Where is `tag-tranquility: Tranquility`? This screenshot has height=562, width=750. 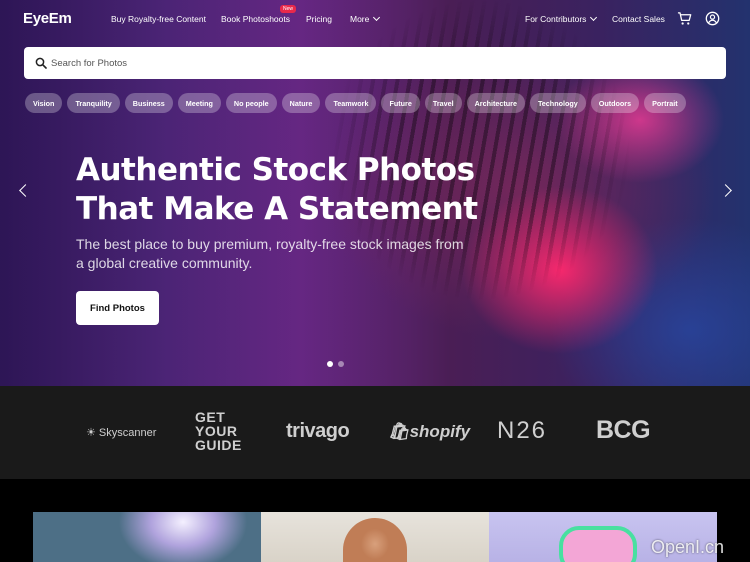 tag-tranquility: Tranquility is located at coordinates (93, 103).